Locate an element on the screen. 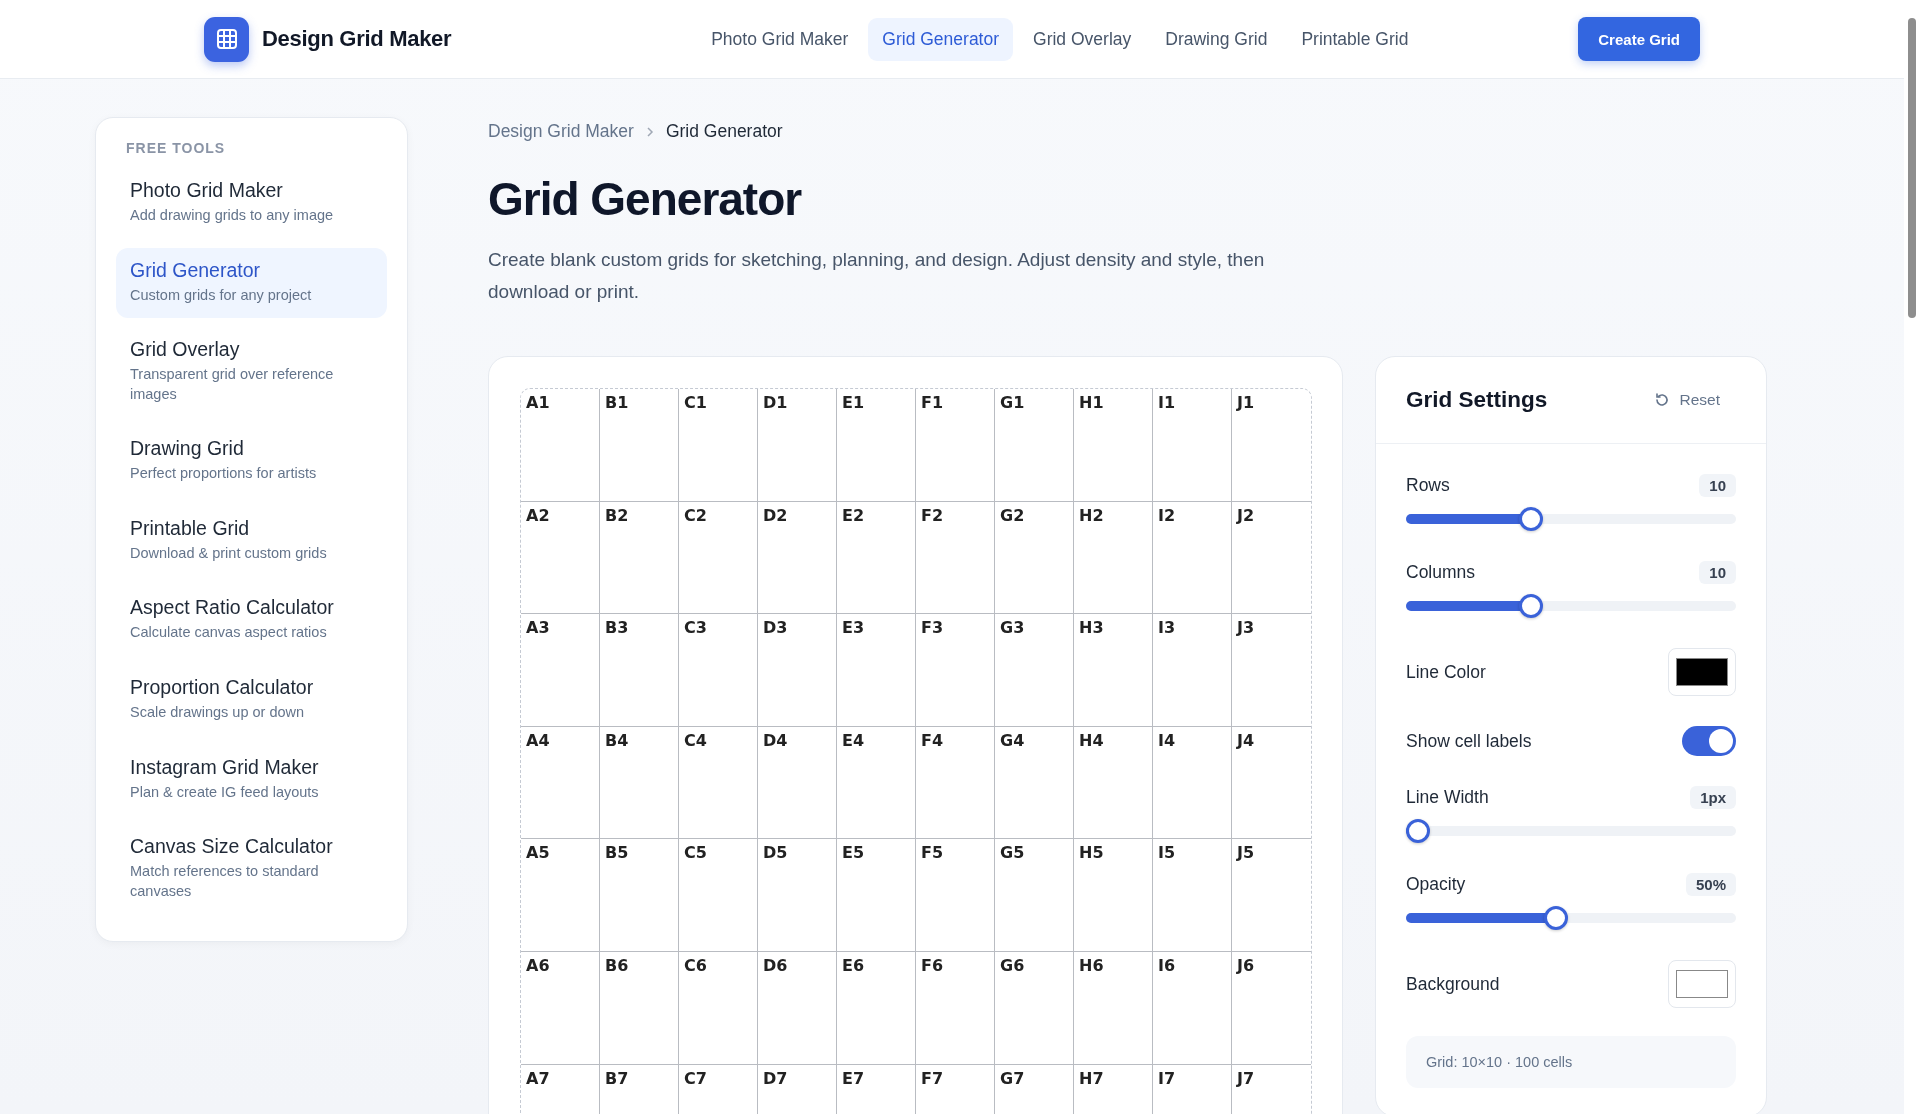  grid-cell: C5 is located at coordinates (718, 895).